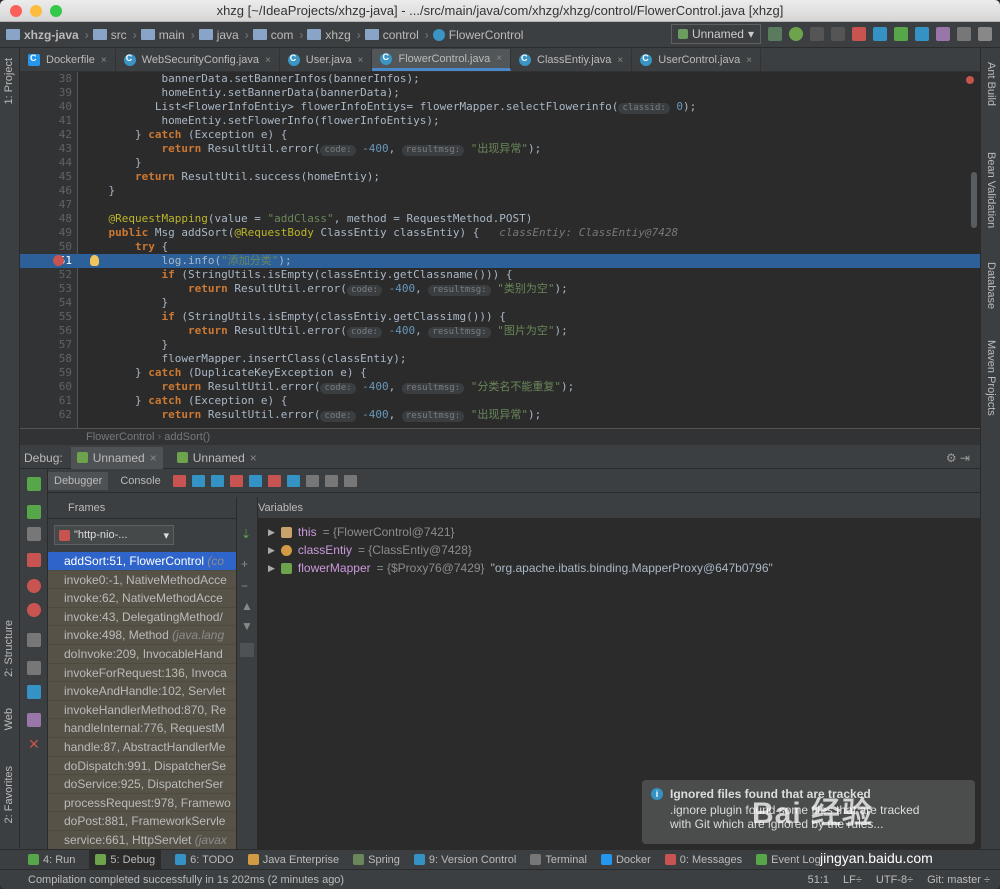  I want to click on project-tool-tab: 1: Project, so click(9, 81).